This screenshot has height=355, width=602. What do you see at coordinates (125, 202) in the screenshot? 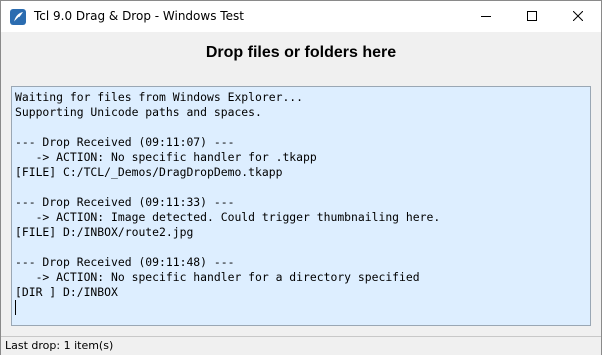
I see `log-line: --- Drop Received (09:11:33) ---` at bounding box center [125, 202].